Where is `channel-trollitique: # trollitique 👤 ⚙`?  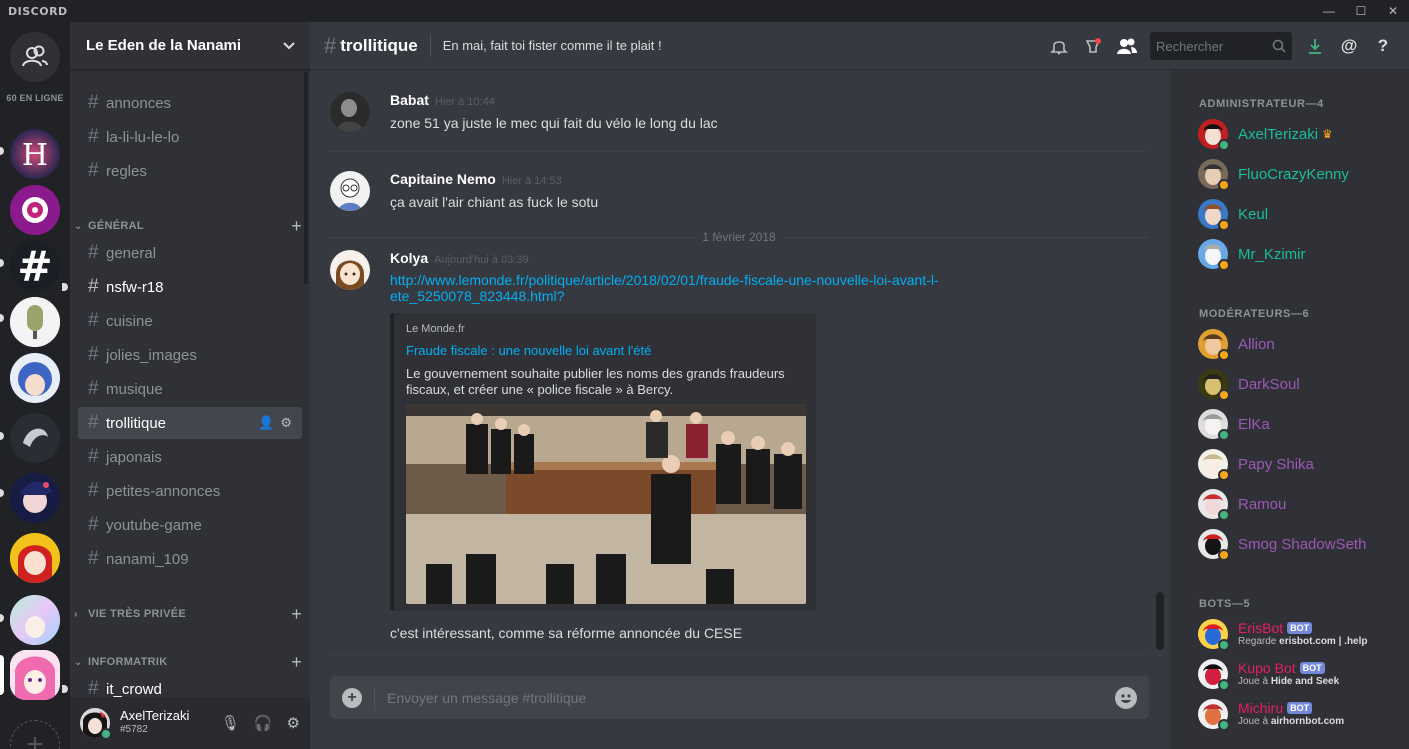
channel-trollitique: # trollitique 👤 ⚙ is located at coordinates (190, 423).